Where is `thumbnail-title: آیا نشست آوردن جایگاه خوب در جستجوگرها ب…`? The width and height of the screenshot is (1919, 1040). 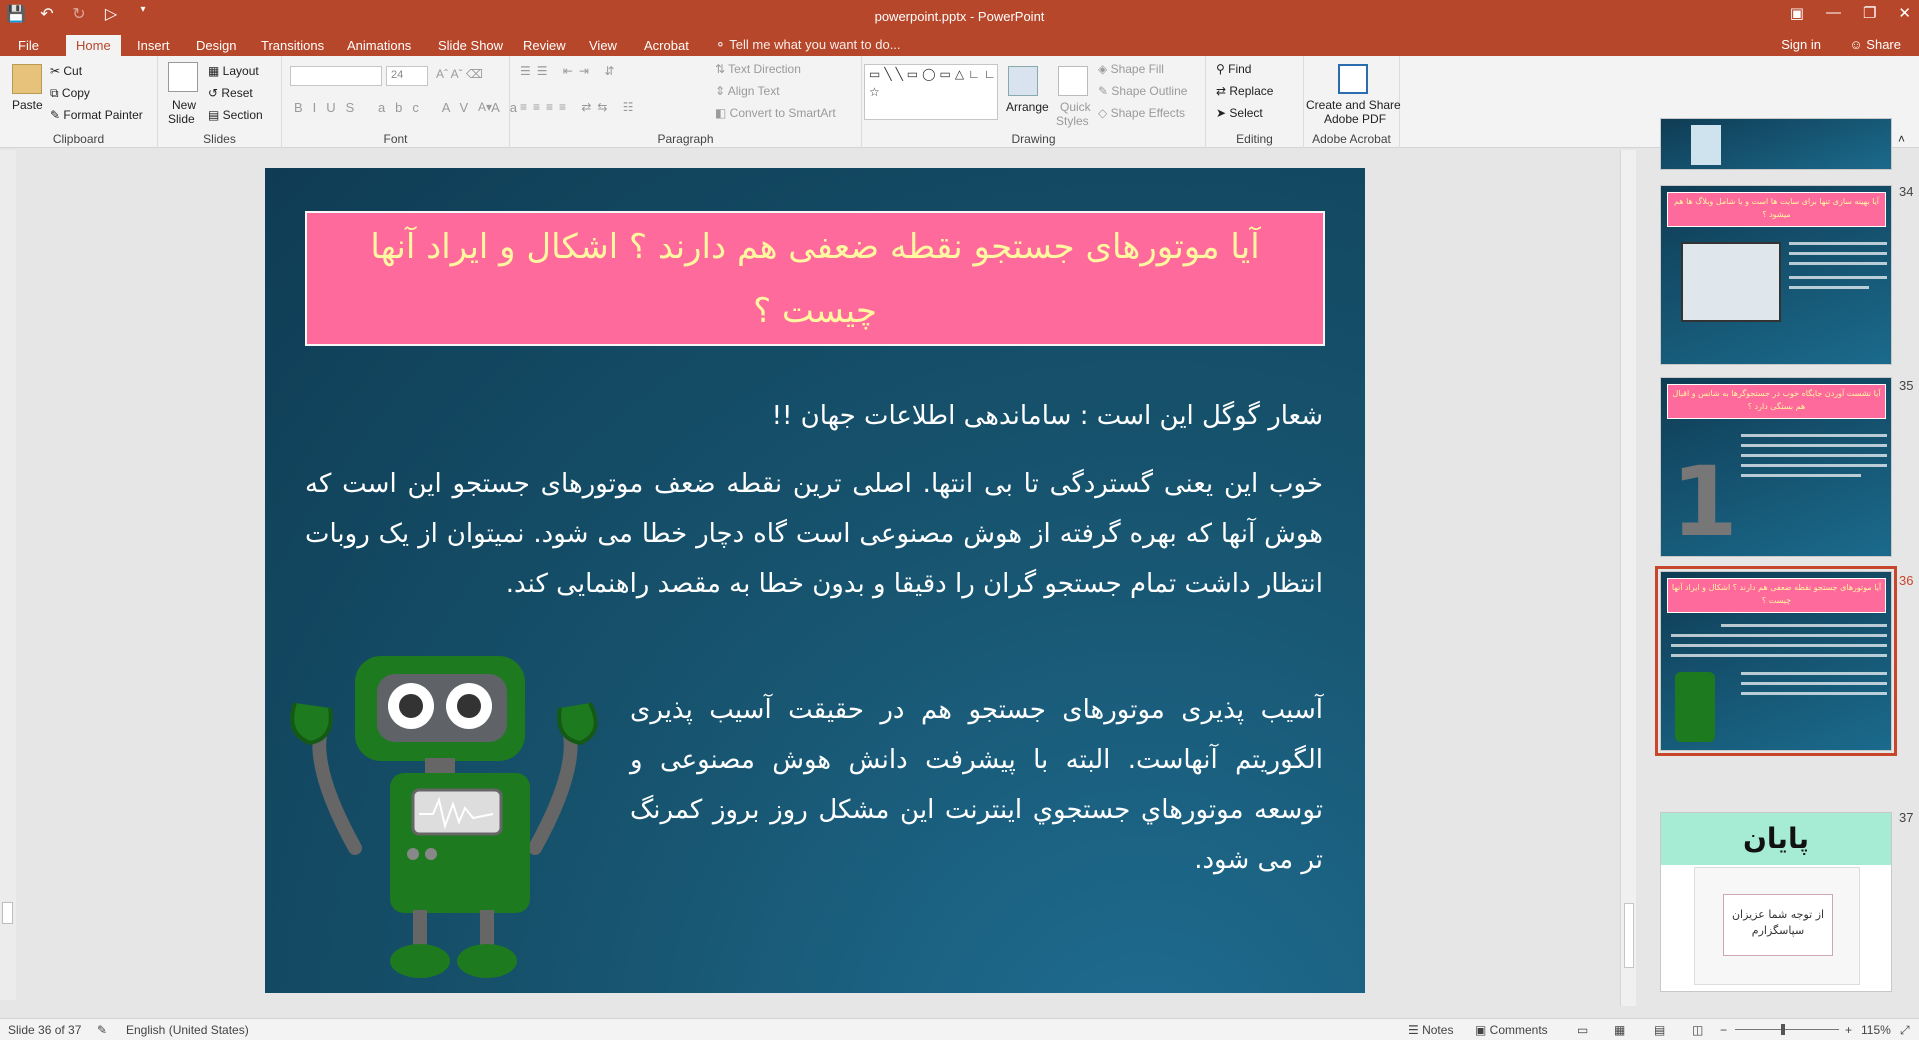 thumbnail-title: آیا نشست آوردن جایگاه خوب در جستجوگرها ب… is located at coordinates (1776, 401).